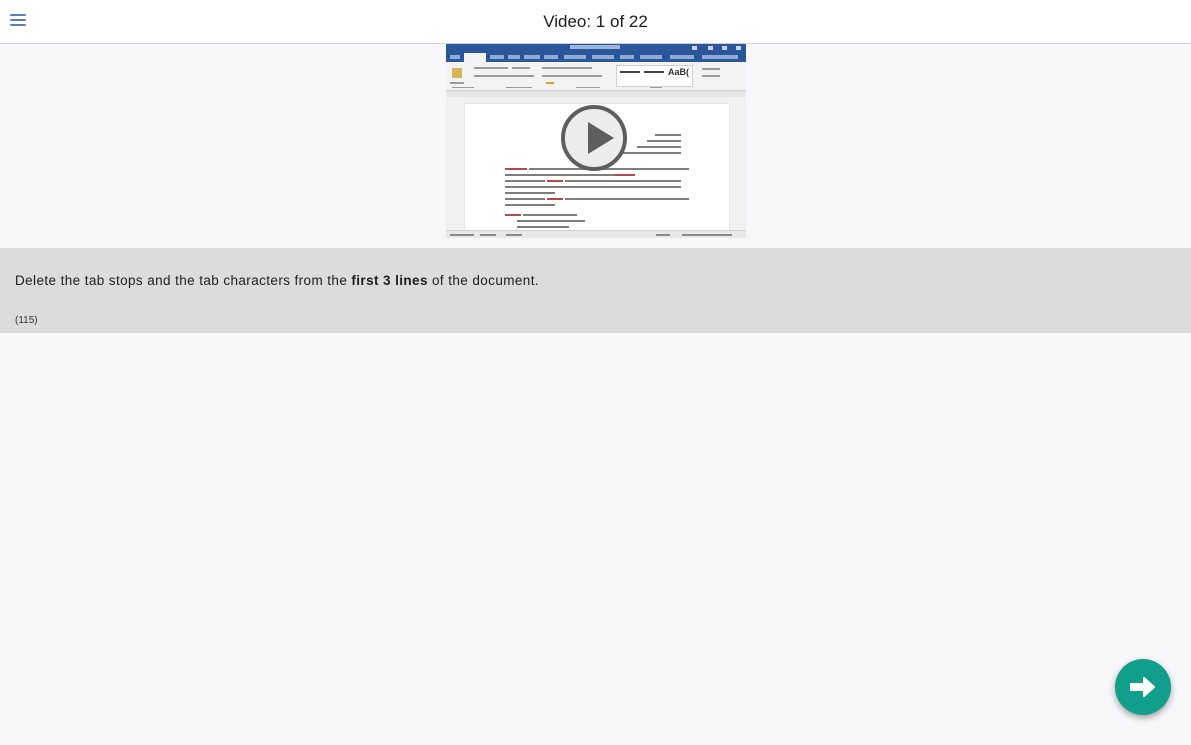  What do you see at coordinates (596, 76) in the screenshot?
I see `video-thumbnail-ribbon: AaB(` at bounding box center [596, 76].